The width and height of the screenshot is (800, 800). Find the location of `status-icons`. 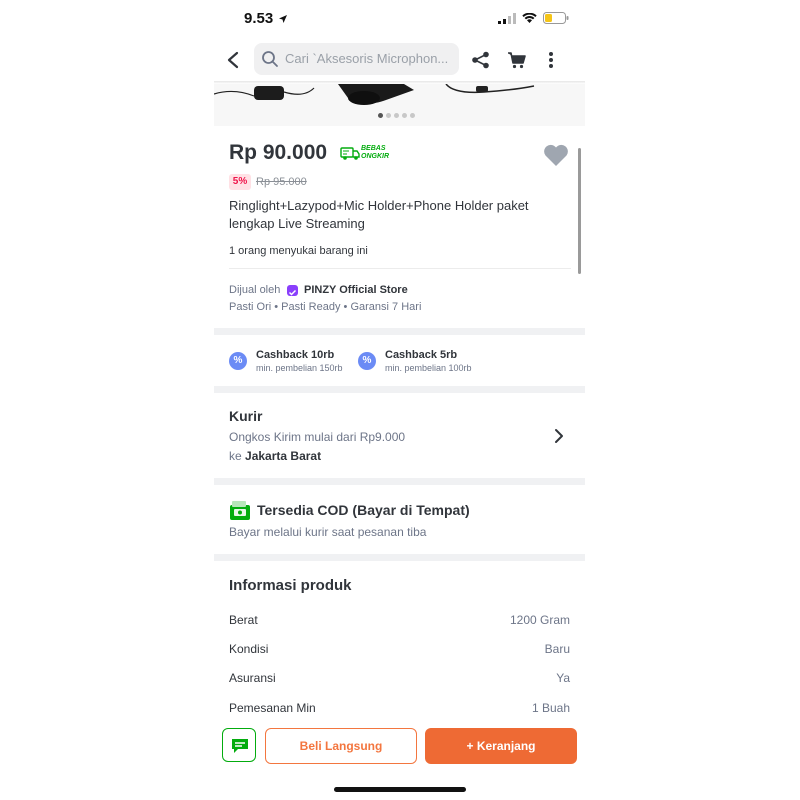

status-icons is located at coordinates (533, 18).